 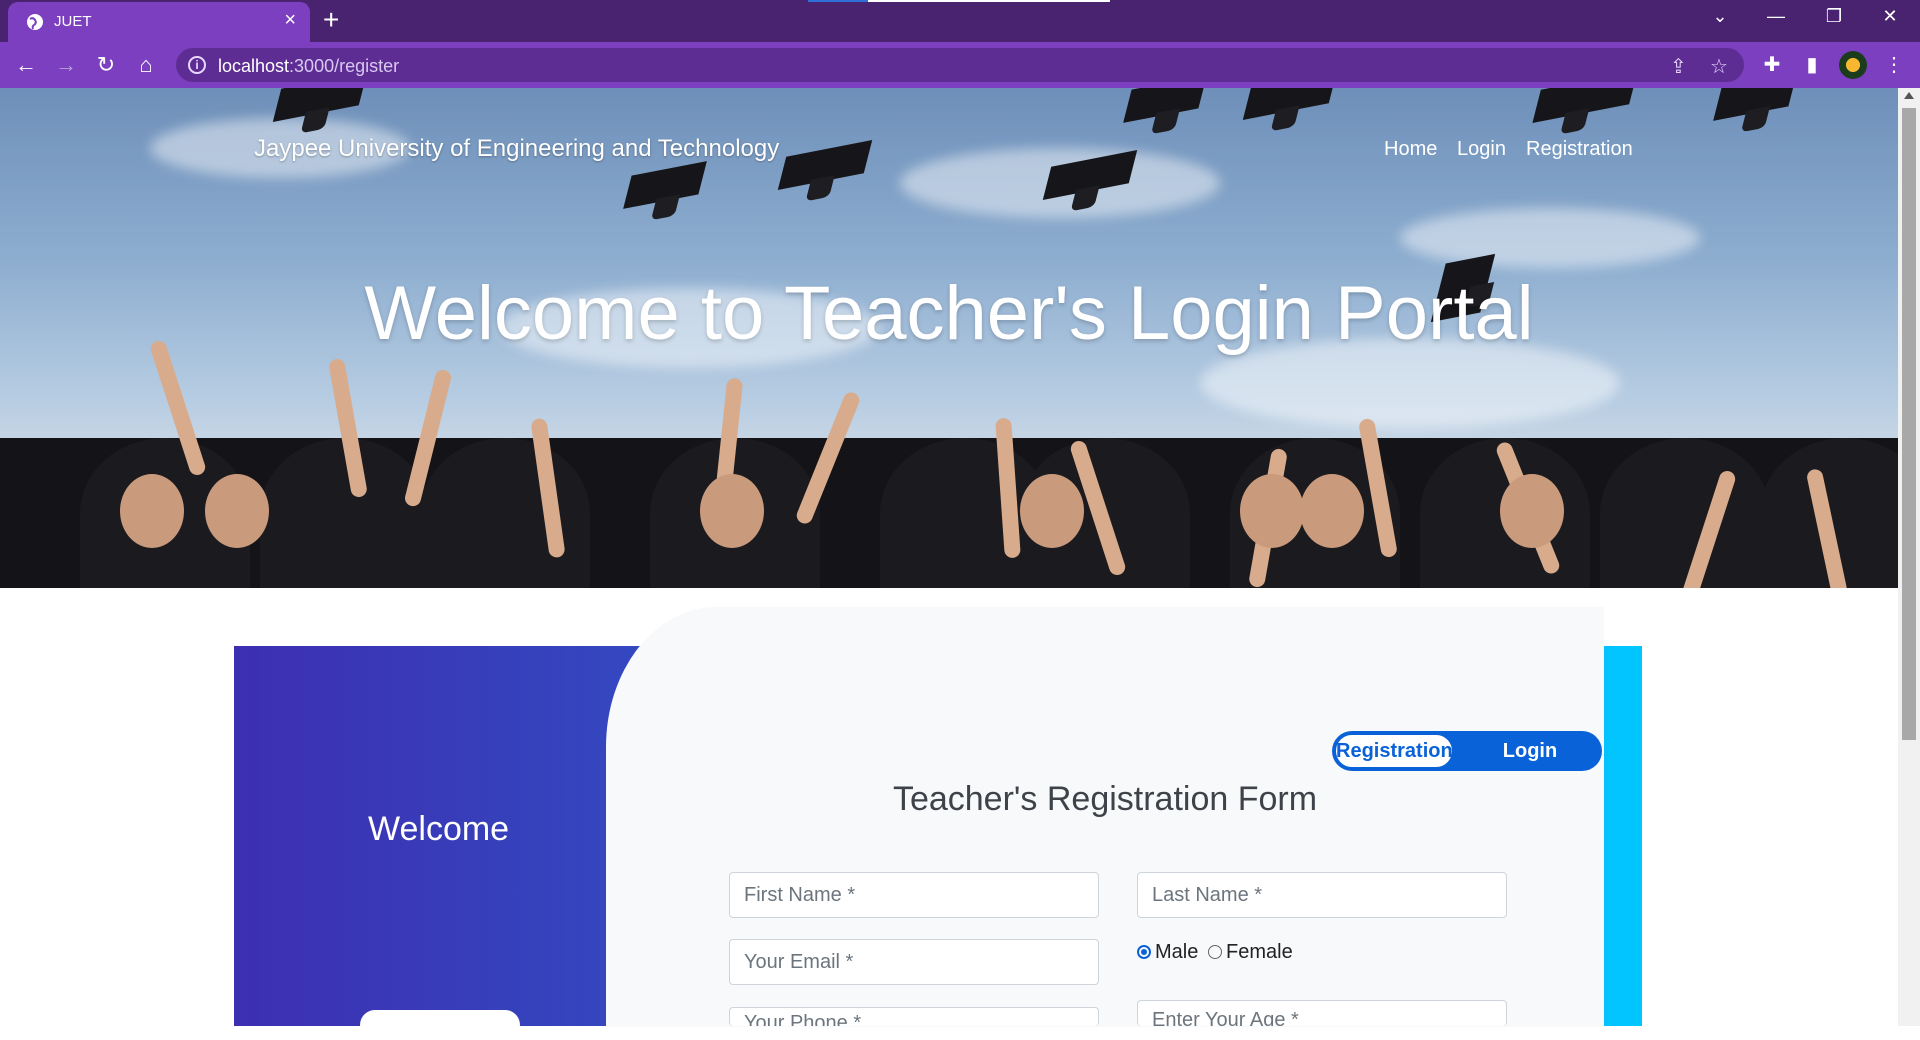 What do you see at coordinates (1322, 1013) in the screenshot?
I see `age-input: Enter Your Age *` at bounding box center [1322, 1013].